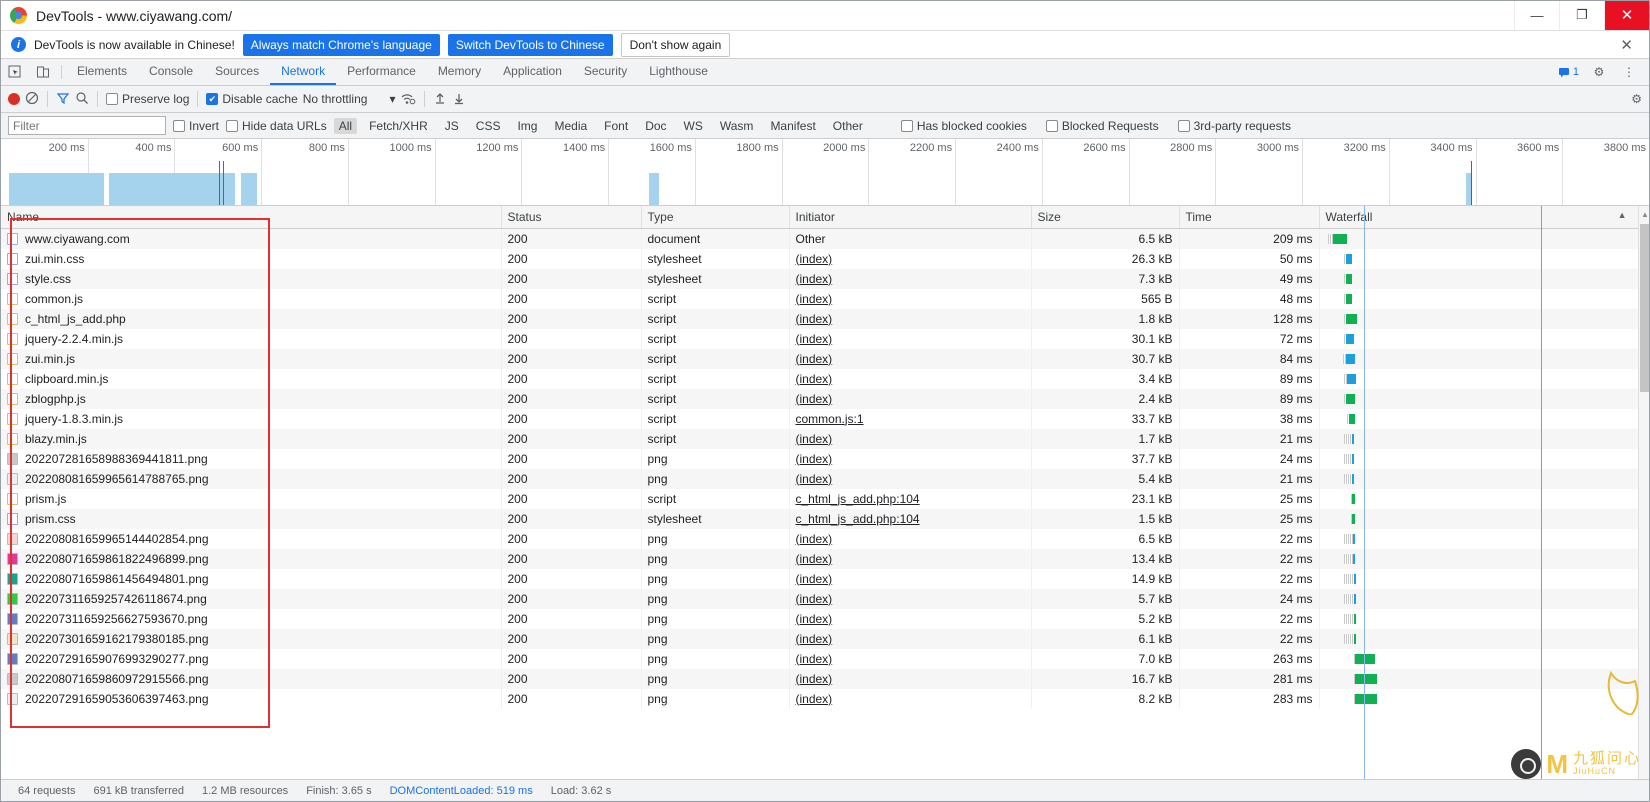  Describe the element at coordinates (571, 217) in the screenshot. I see `column-header-status: Status` at that location.